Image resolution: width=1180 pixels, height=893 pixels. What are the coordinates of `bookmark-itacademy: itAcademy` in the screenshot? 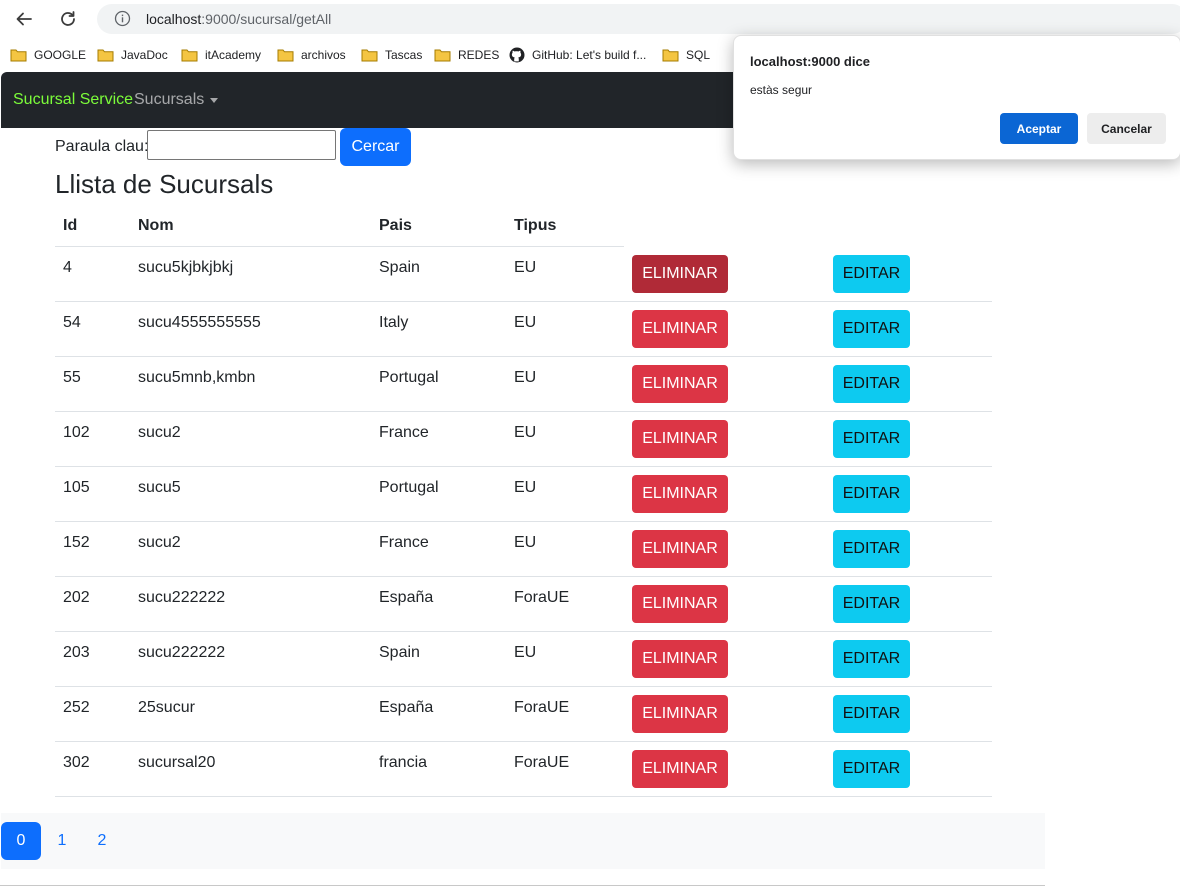 It's located at (221, 55).